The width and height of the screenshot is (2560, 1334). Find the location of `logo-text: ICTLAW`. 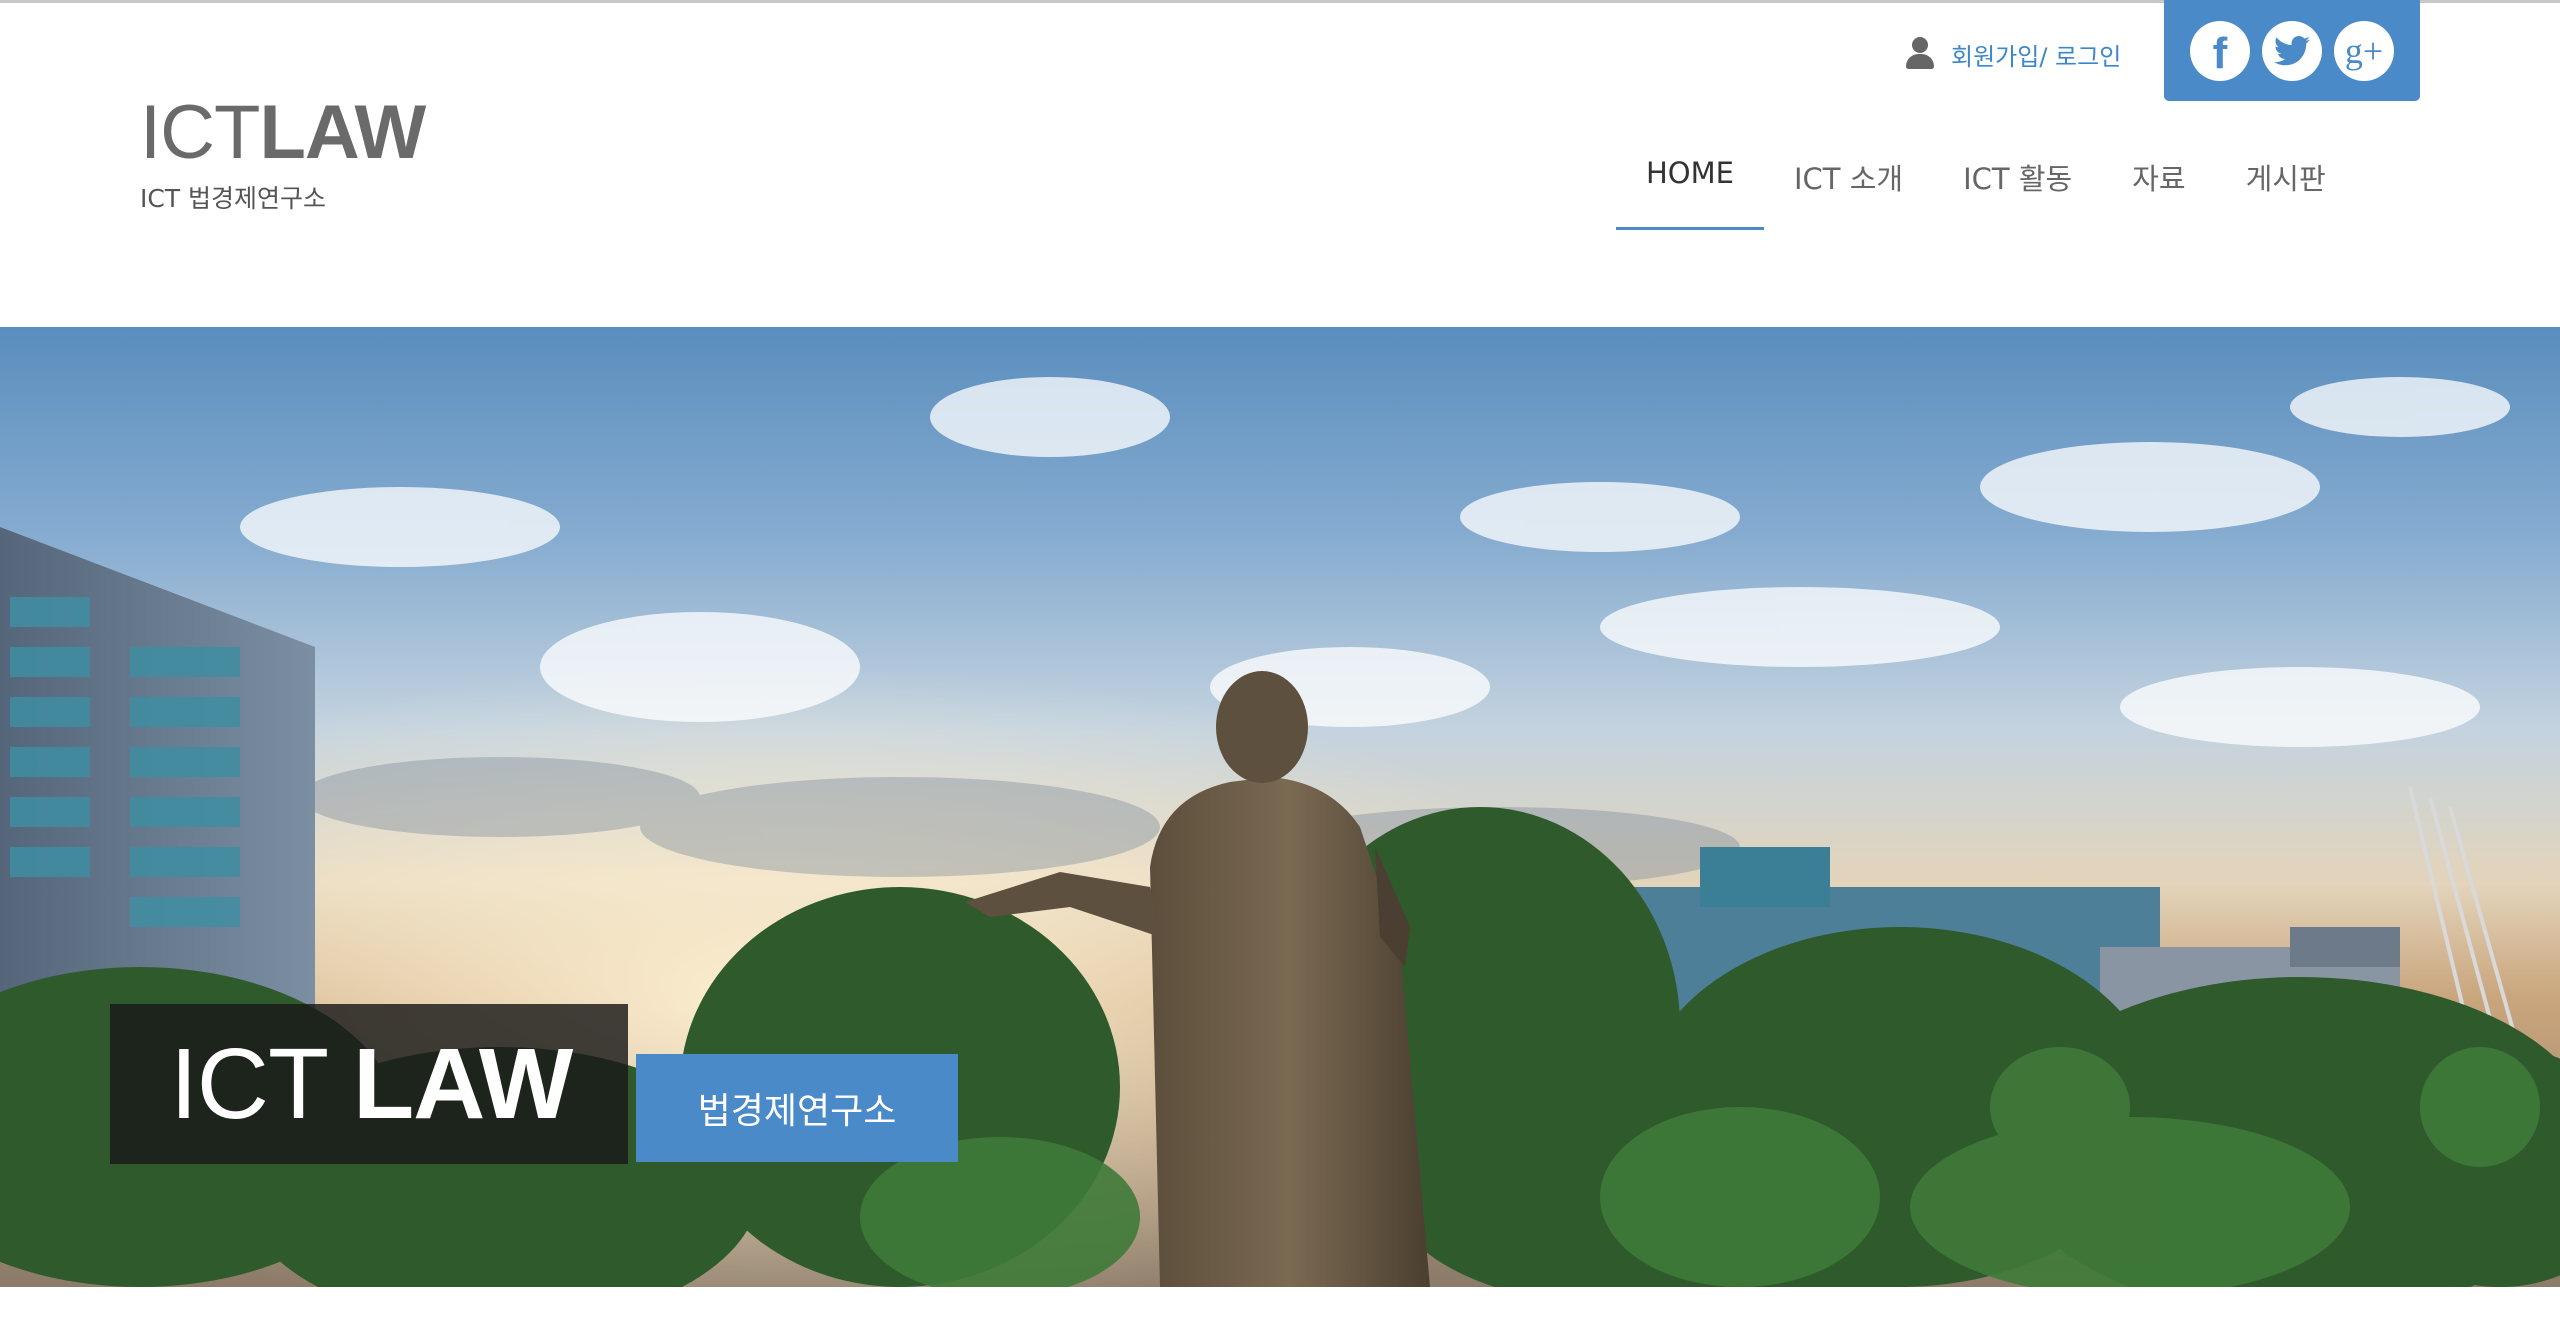

logo-text: ICTLAW is located at coordinates (283, 133).